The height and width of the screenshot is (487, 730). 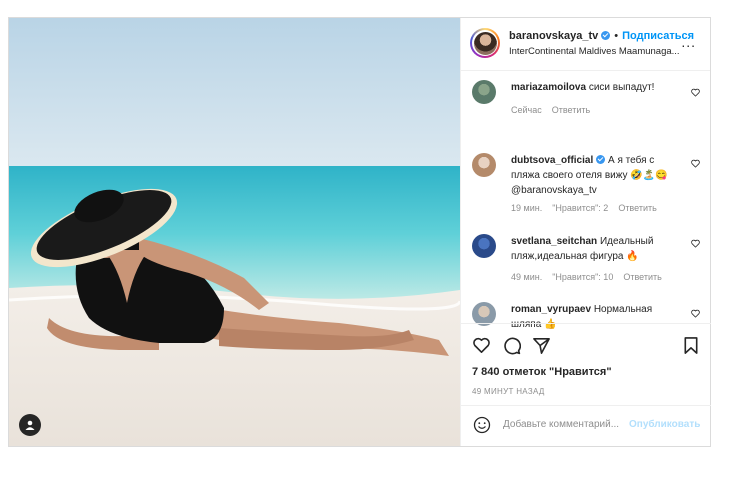 I want to click on post-time: 49 МИНУТ НАЗАД, so click(x=508, y=391).